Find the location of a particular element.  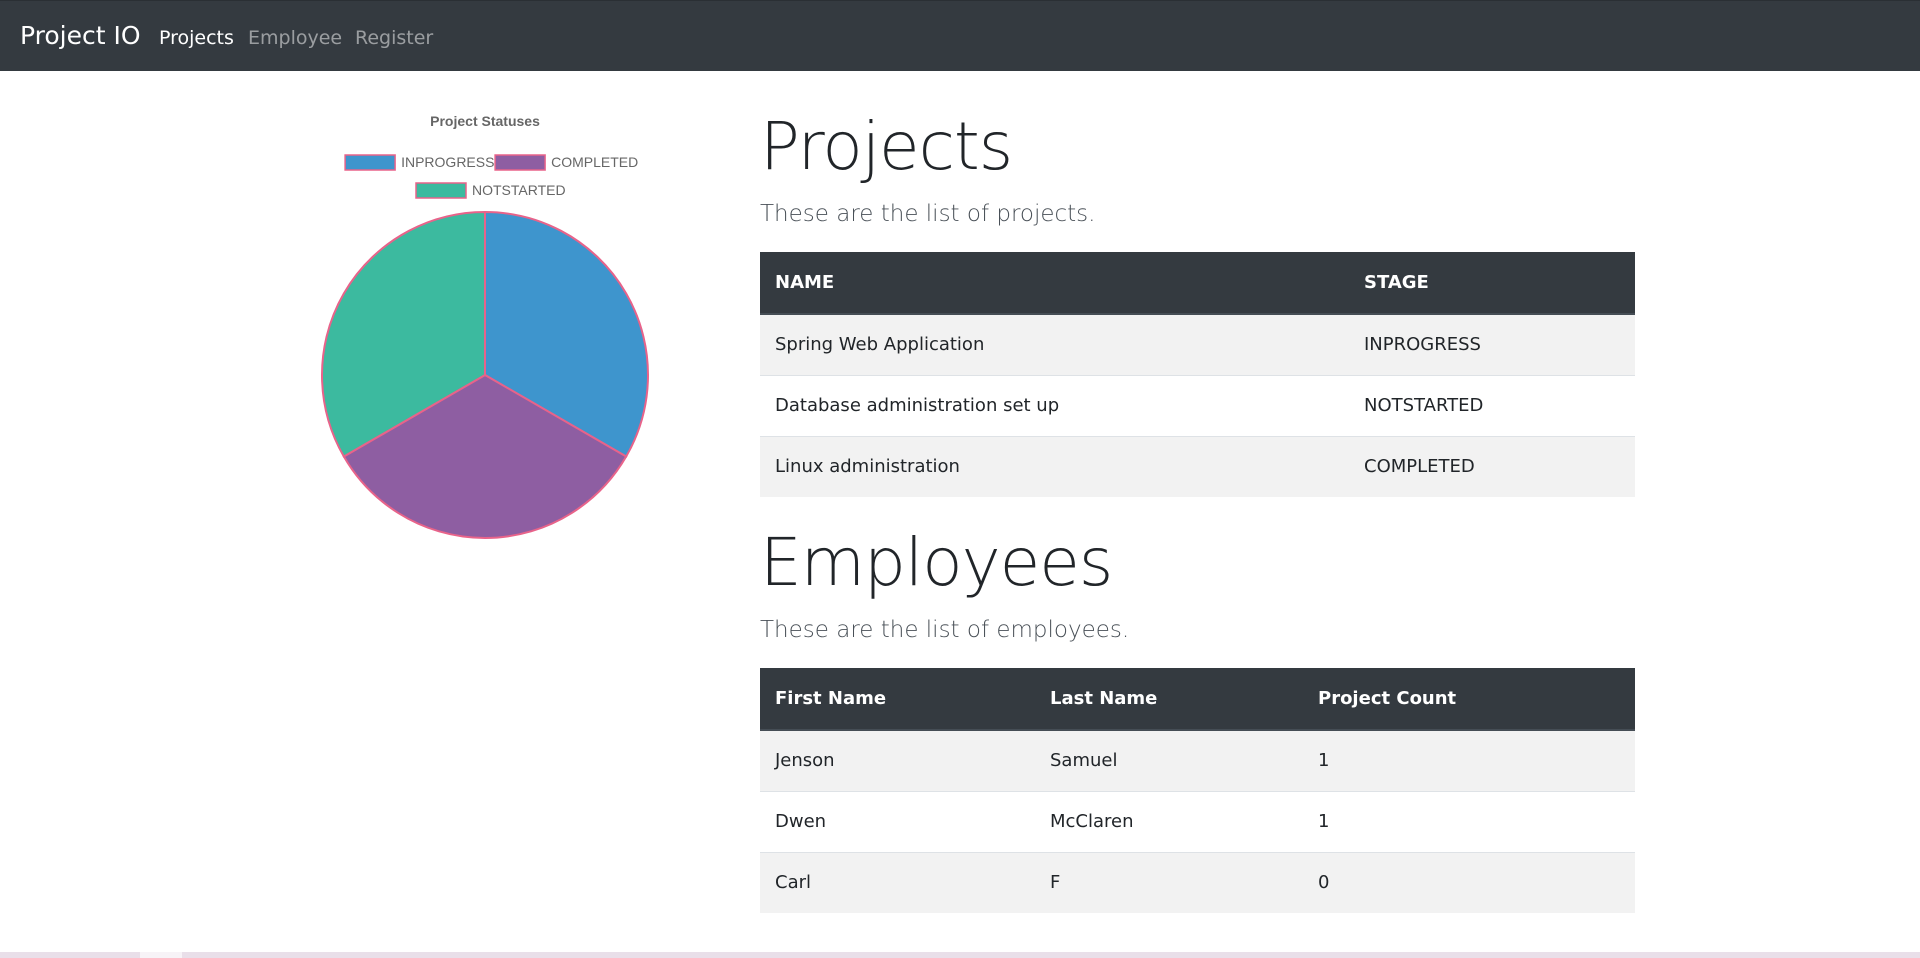

employee-first-name-cell: Carl is located at coordinates (897, 882).